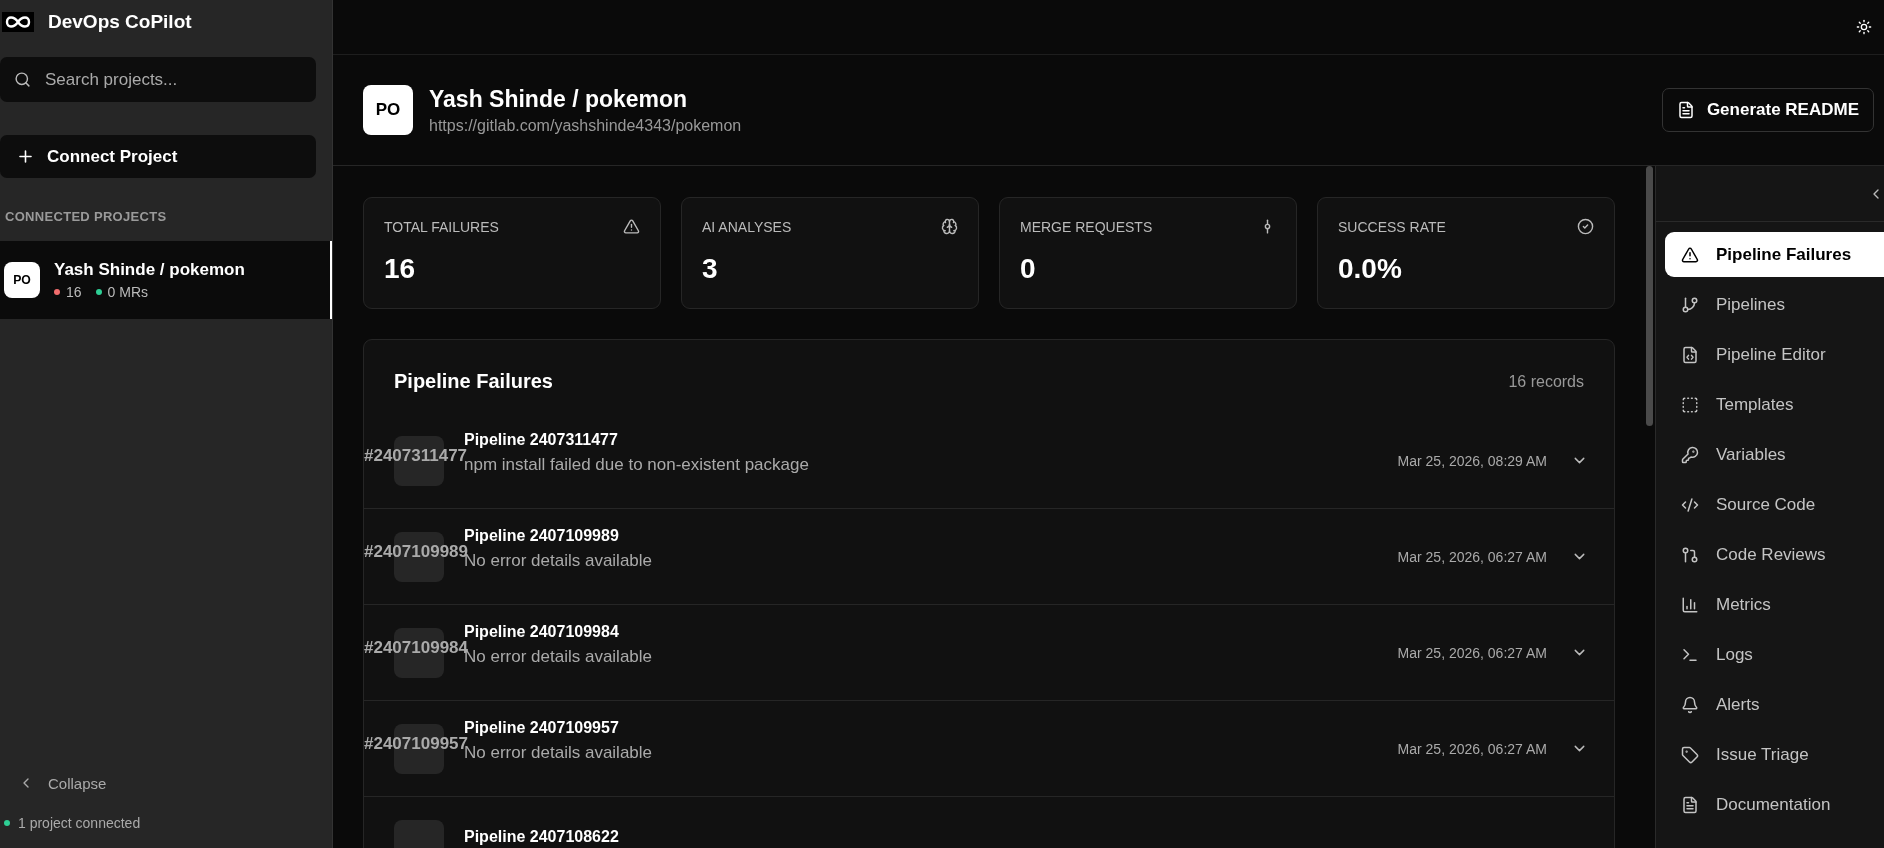 Image resolution: width=1884 pixels, height=848 pixels. What do you see at coordinates (559, 99) in the screenshot?
I see `project-title: Yash Shinde / pokemon` at bounding box center [559, 99].